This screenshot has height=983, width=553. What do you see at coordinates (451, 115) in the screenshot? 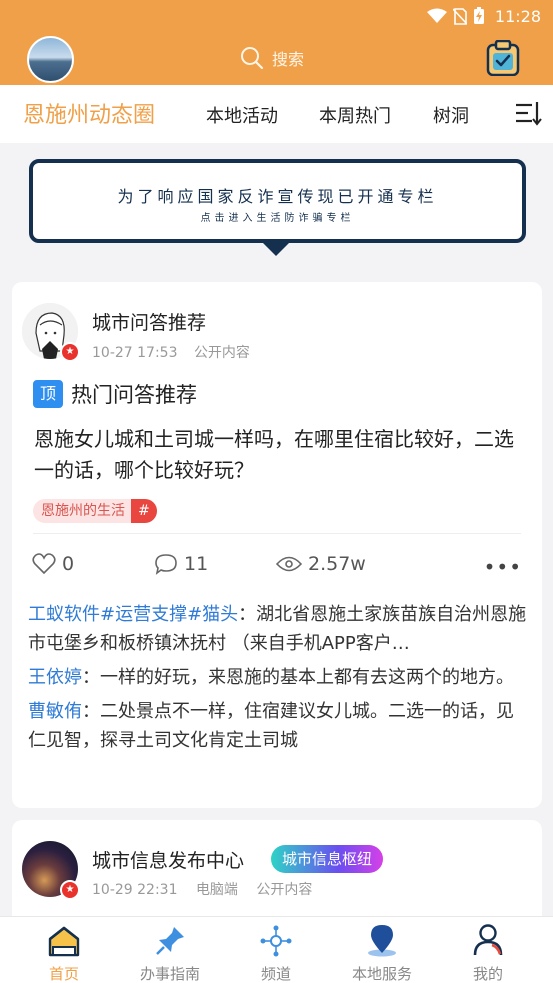
I see `tab-tree-hole: 树洞` at bounding box center [451, 115].